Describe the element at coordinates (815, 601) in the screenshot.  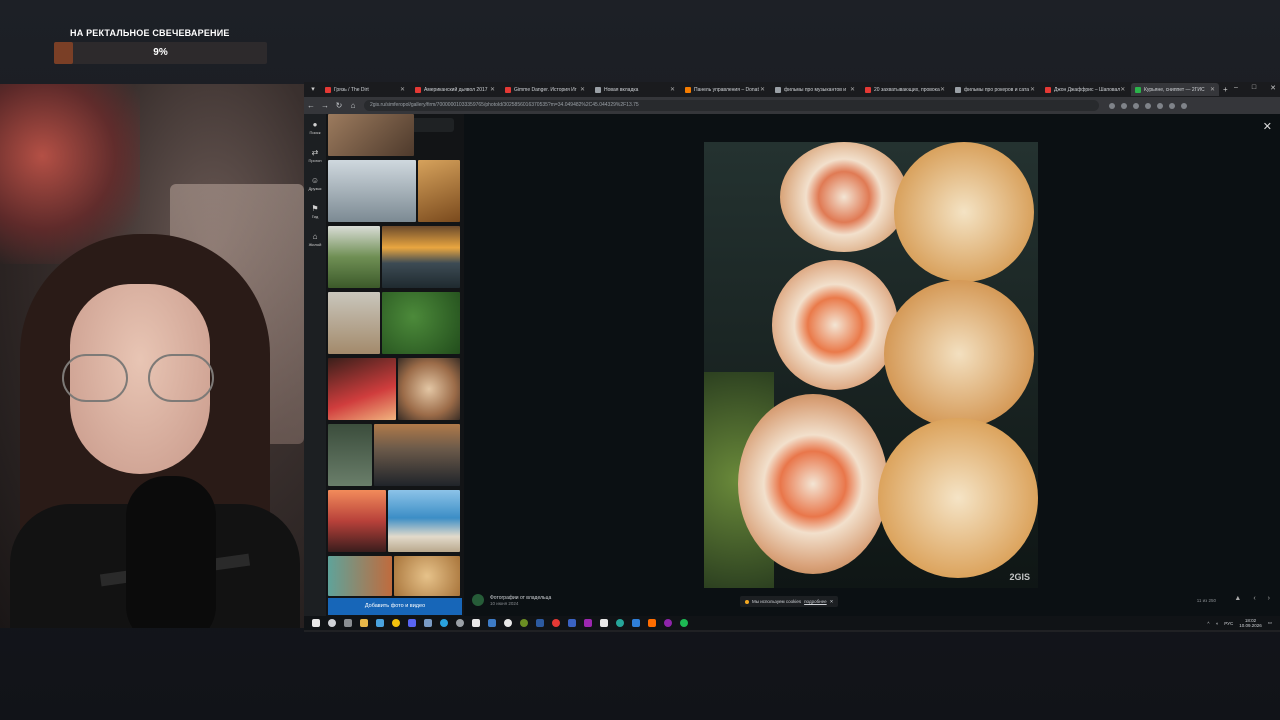
I see `cookie-more-link: подробнее` at that location.